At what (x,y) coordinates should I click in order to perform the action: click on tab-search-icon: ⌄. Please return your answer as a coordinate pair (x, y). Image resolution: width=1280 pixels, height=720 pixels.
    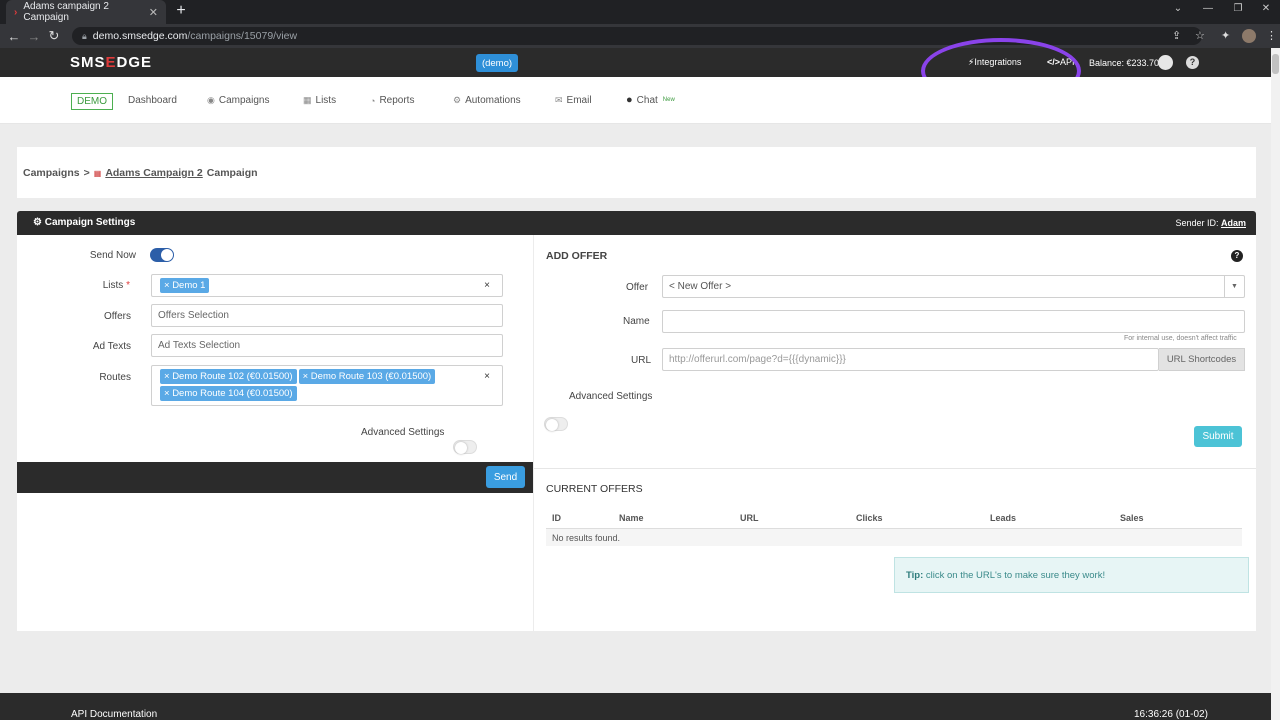
    Looking at the image, I should click on (1178, 8).